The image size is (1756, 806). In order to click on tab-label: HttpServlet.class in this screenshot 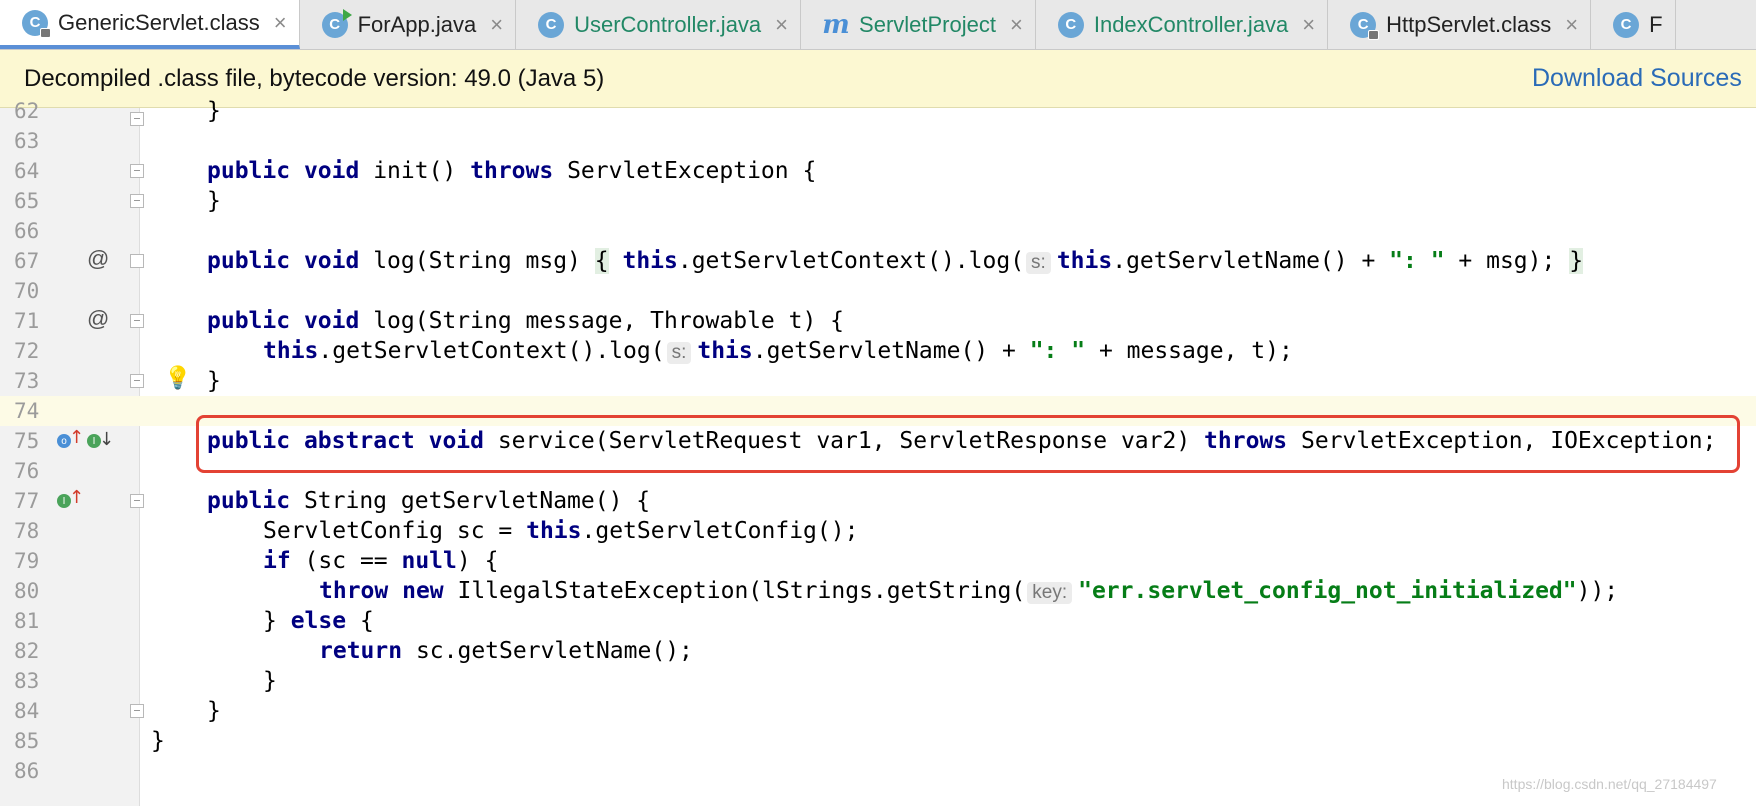, I will do `click(1469, 24)`.